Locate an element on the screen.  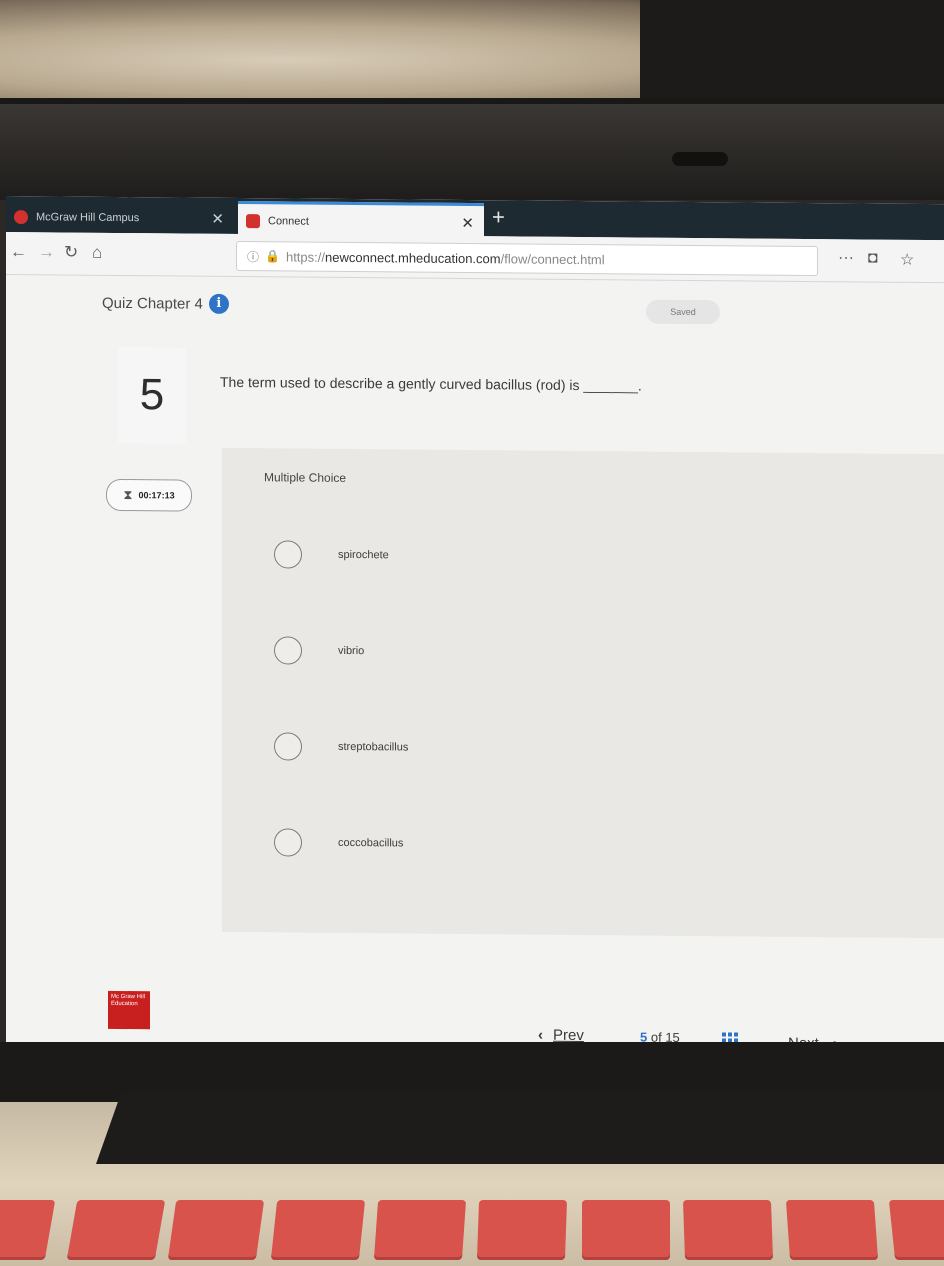
mcgraw-favicon-icon is located at coordinates (21, 217).